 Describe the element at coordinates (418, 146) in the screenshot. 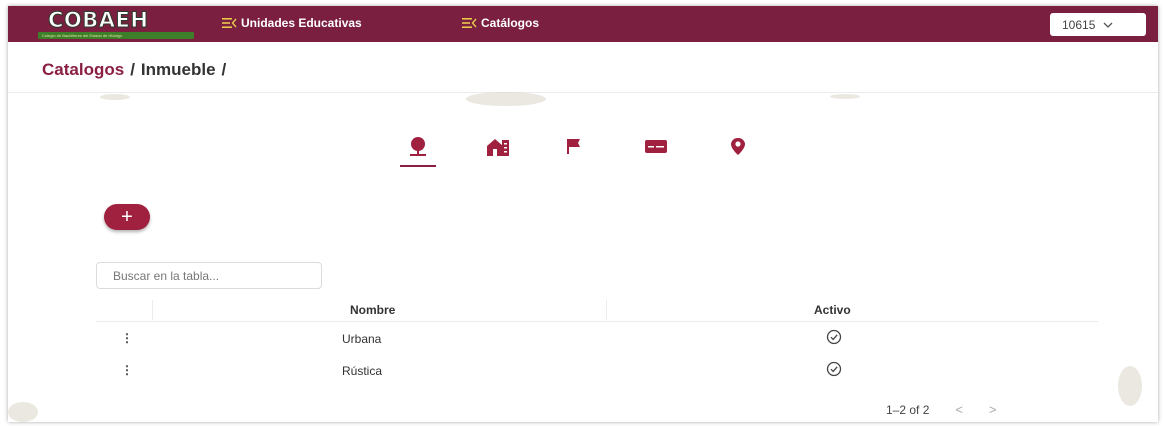

I see `map-pin-tree-icon` at that location.